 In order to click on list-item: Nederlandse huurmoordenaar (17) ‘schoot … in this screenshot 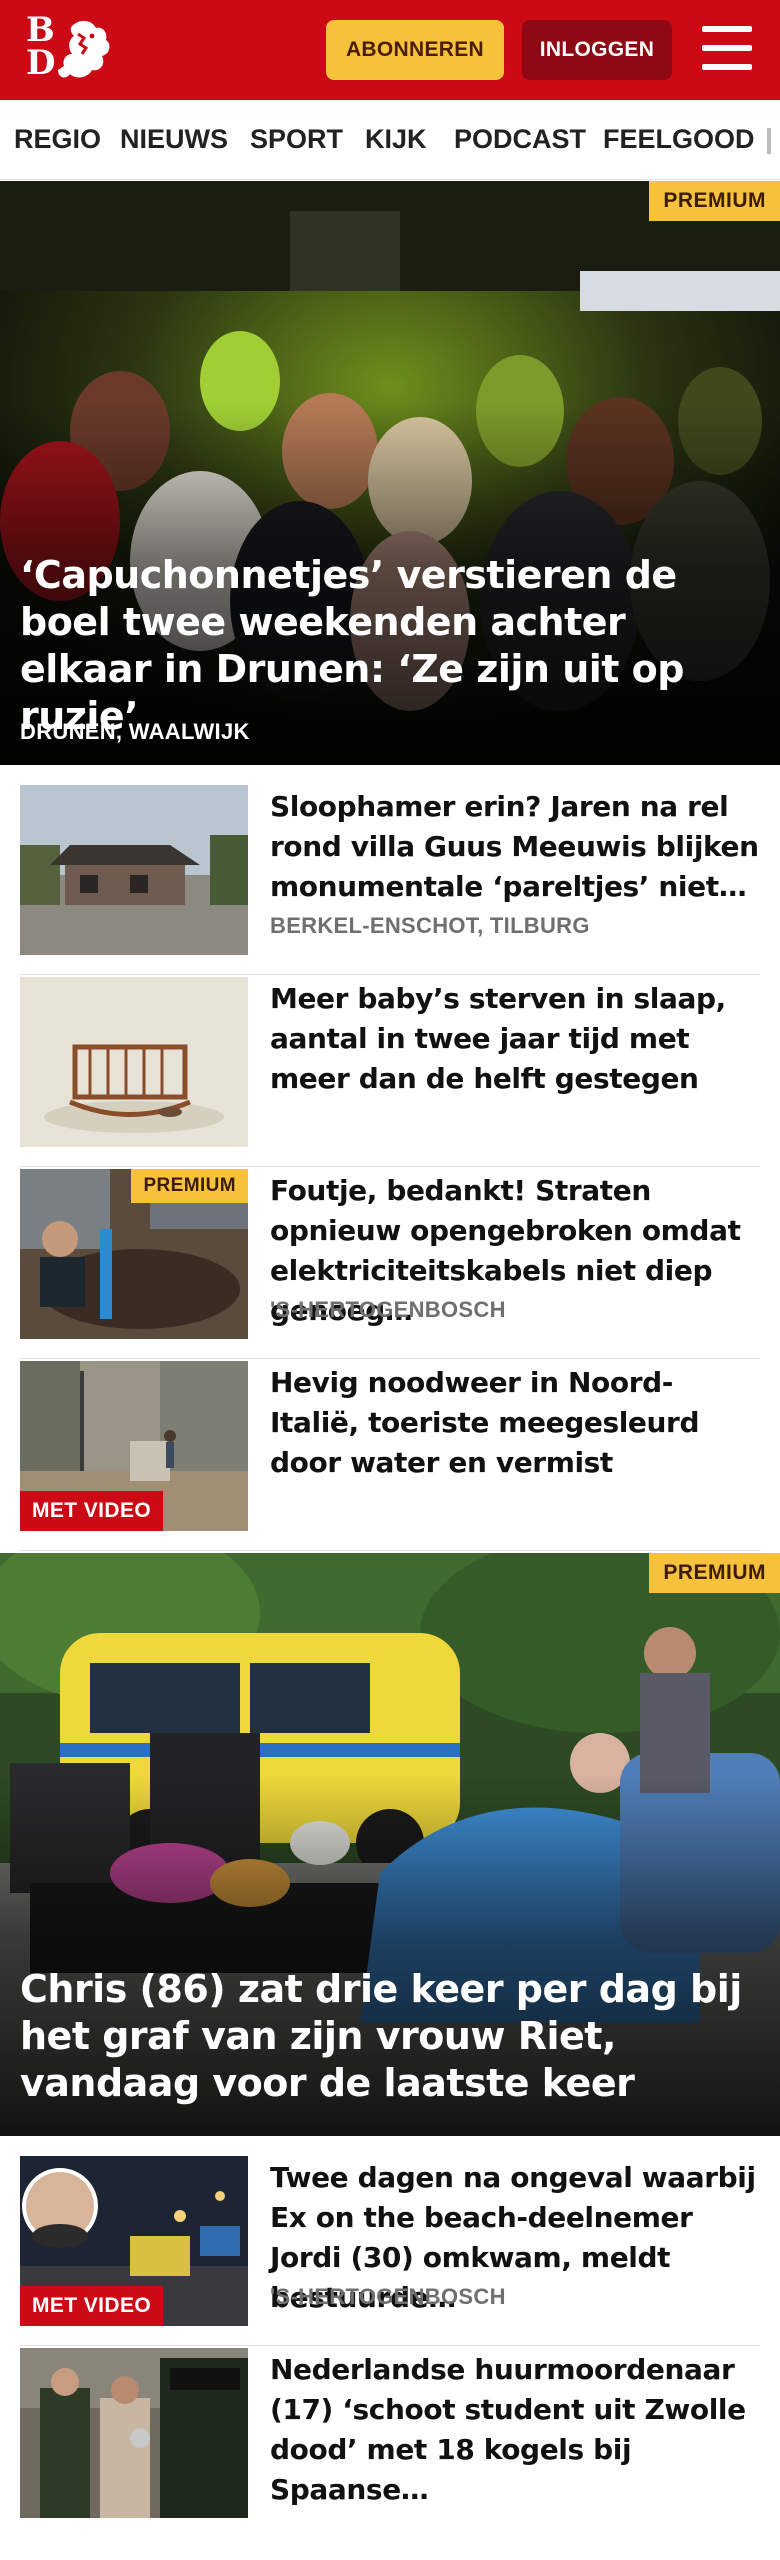, I will do `click(390, 2433)`.